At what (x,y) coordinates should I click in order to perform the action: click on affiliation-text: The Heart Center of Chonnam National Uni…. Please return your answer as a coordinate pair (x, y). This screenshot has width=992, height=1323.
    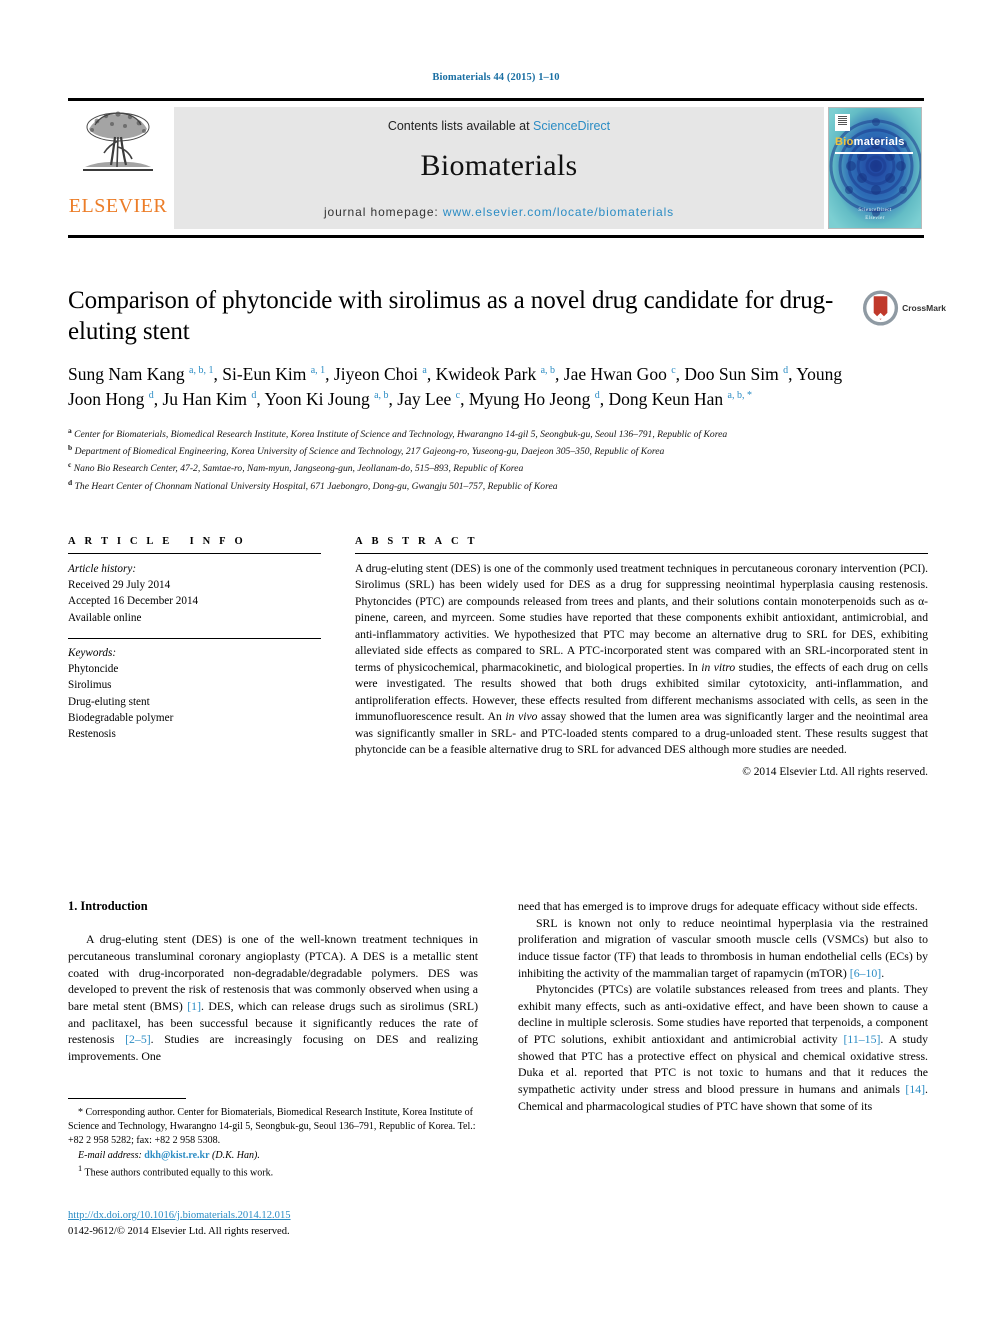
    Looking at the image, I should click on (315, 486).